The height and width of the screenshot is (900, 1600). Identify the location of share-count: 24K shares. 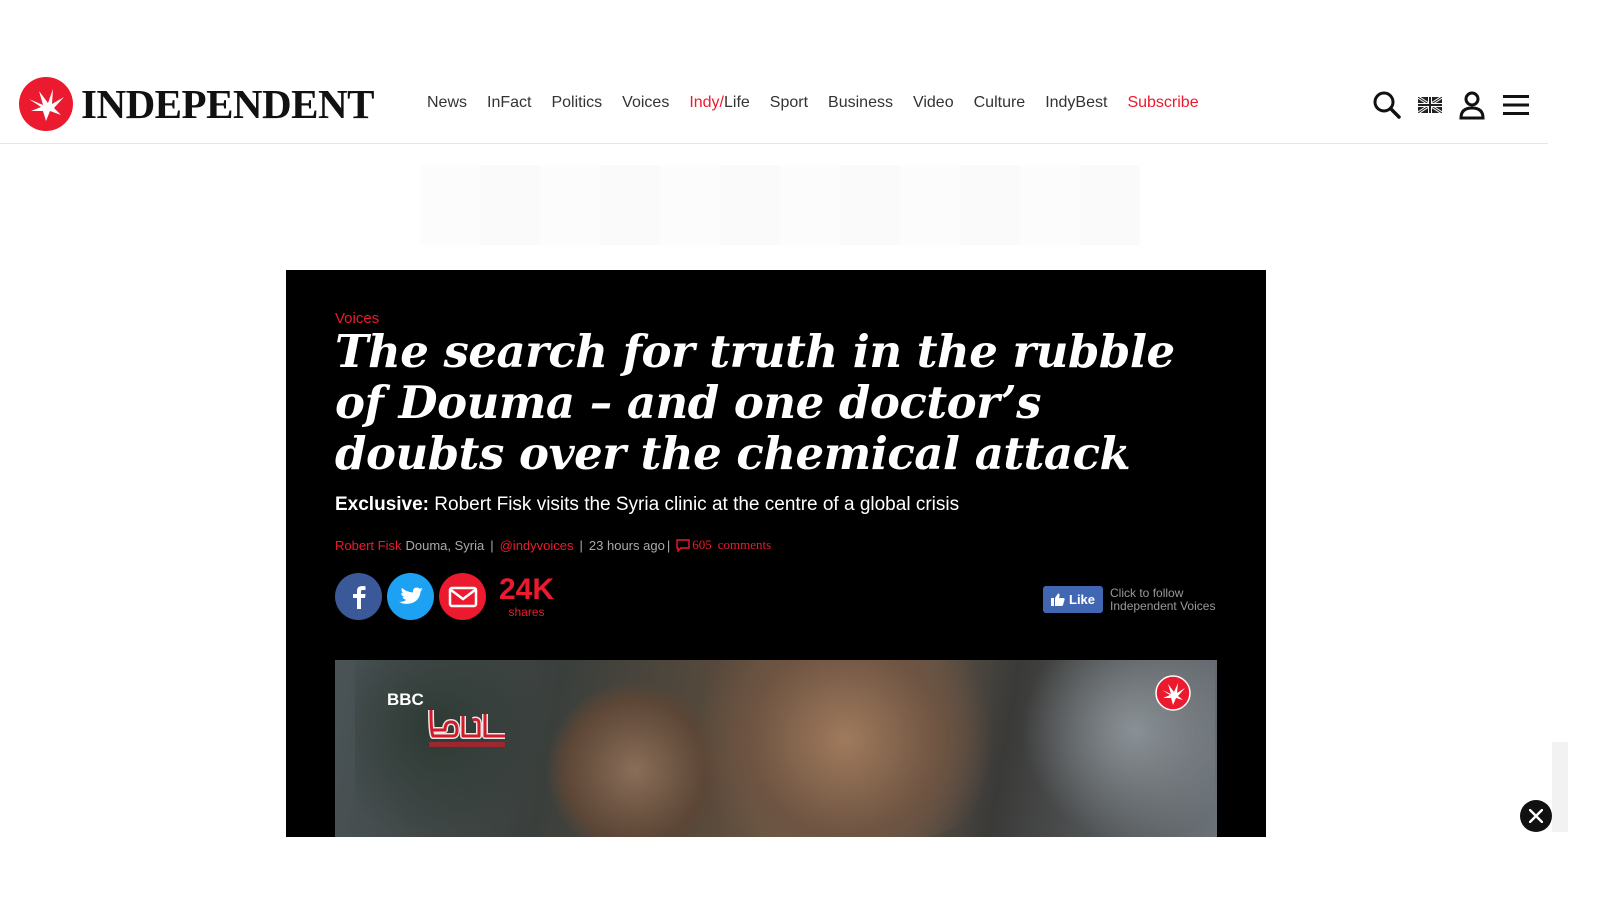
(527, 596).